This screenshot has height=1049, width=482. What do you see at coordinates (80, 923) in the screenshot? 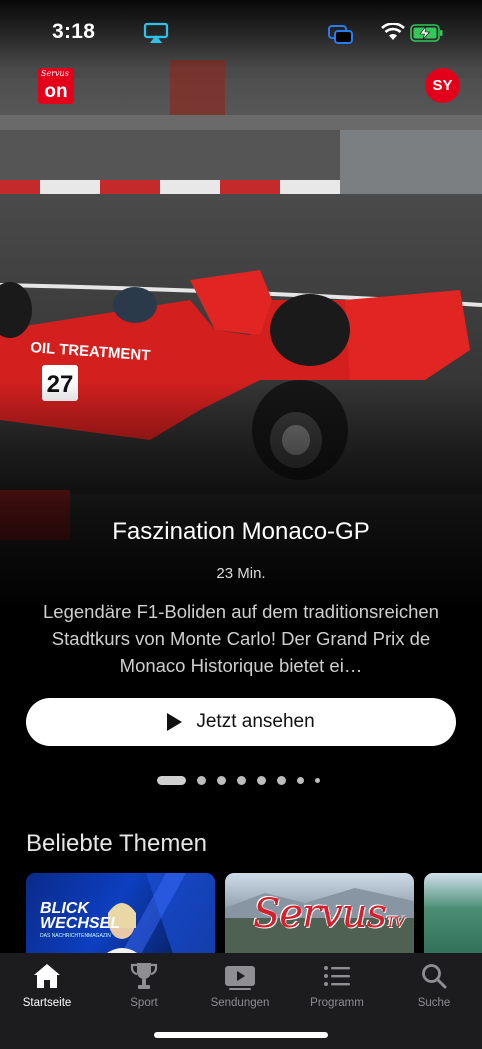
I see `blick-line2: WECHSEL` at bounding box center [80, 923].